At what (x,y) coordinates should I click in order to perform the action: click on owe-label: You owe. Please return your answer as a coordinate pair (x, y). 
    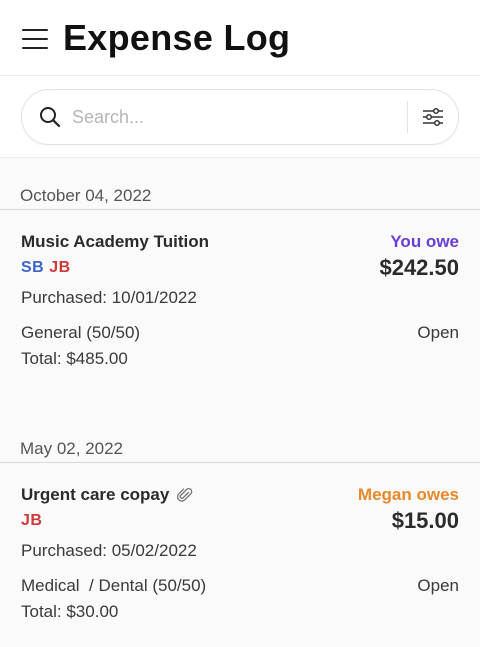
    Looking at the image, I should click on (424, 241).